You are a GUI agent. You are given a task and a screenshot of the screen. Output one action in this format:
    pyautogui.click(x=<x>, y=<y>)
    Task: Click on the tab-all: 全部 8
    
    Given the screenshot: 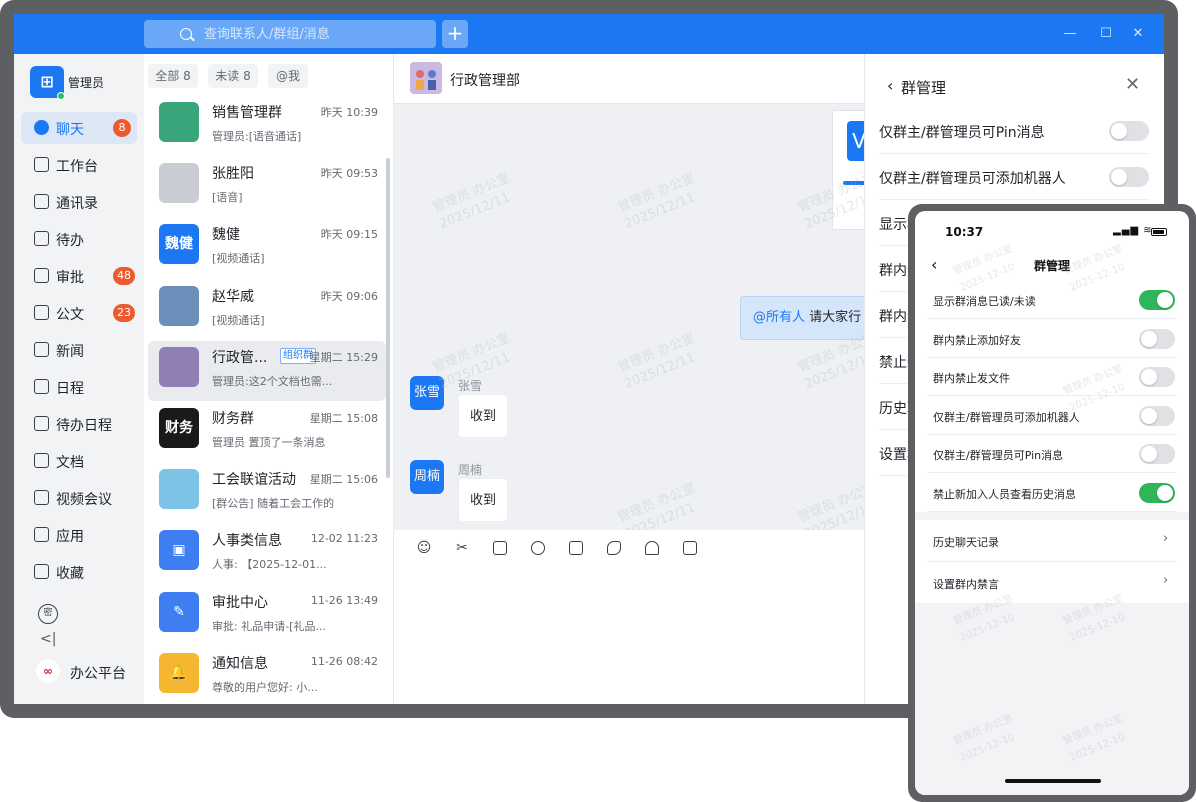 What is the action you would take?
    pyautogui.click(x=173, y=76)
    